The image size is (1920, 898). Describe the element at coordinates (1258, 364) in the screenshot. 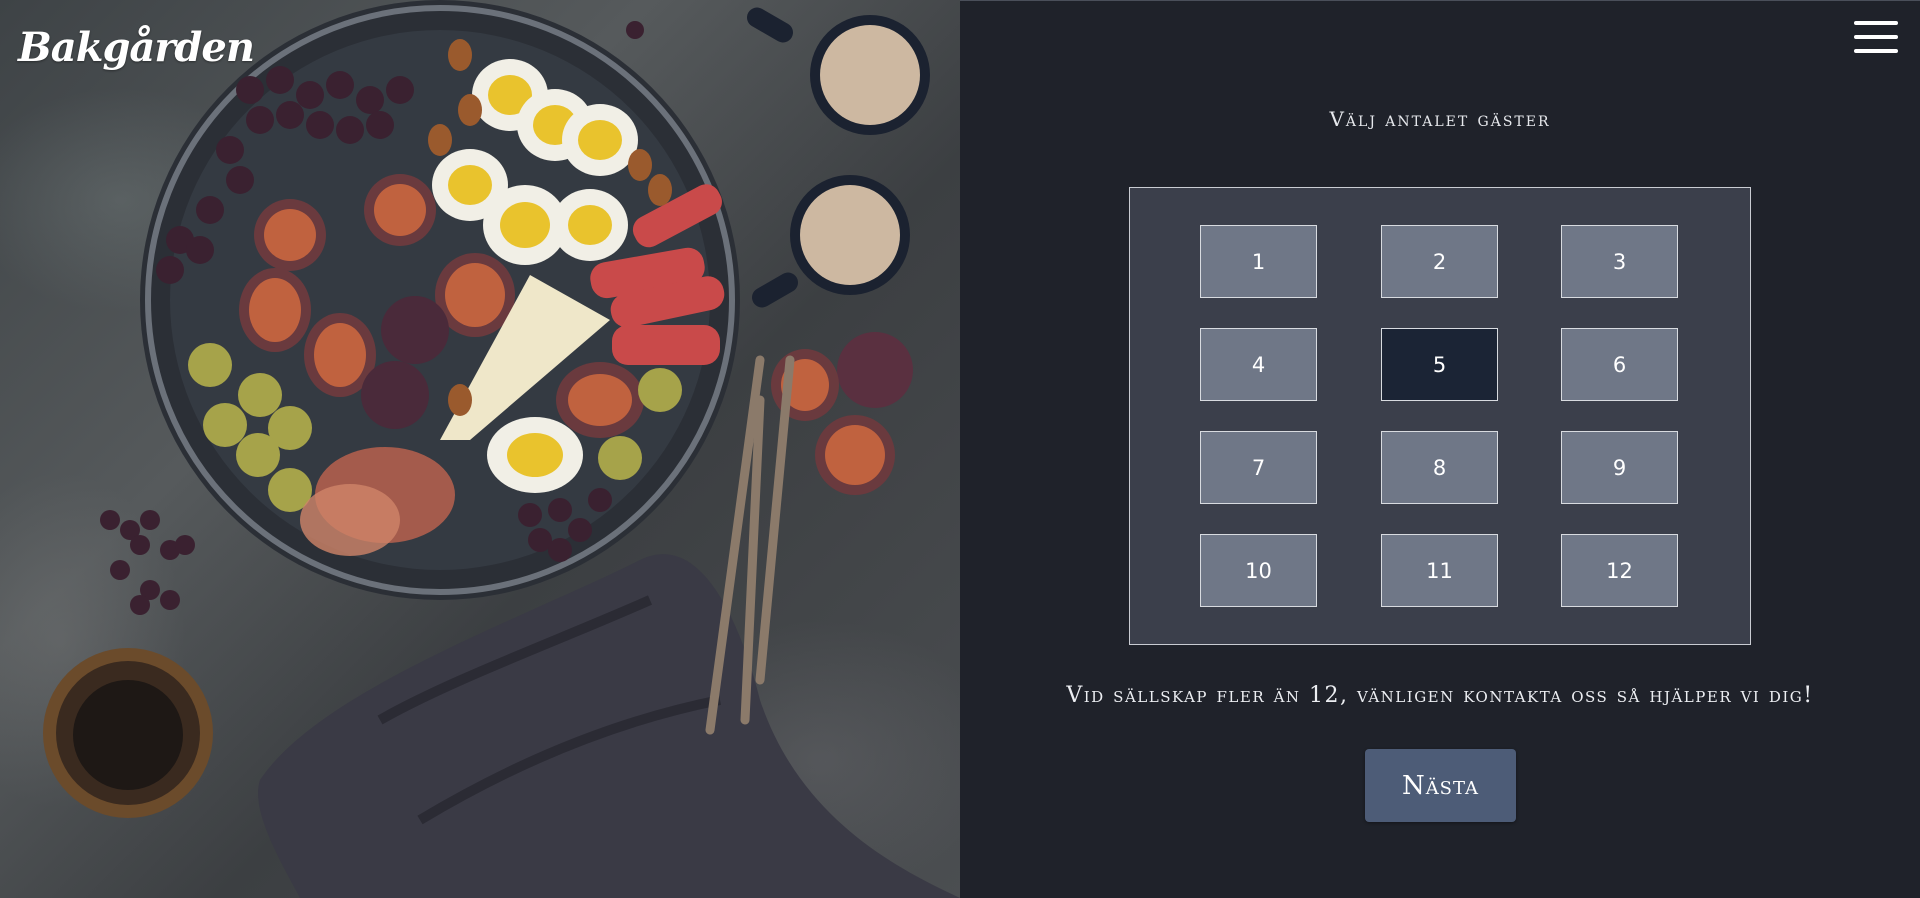

I see `guest-option-4: 4` at that location.